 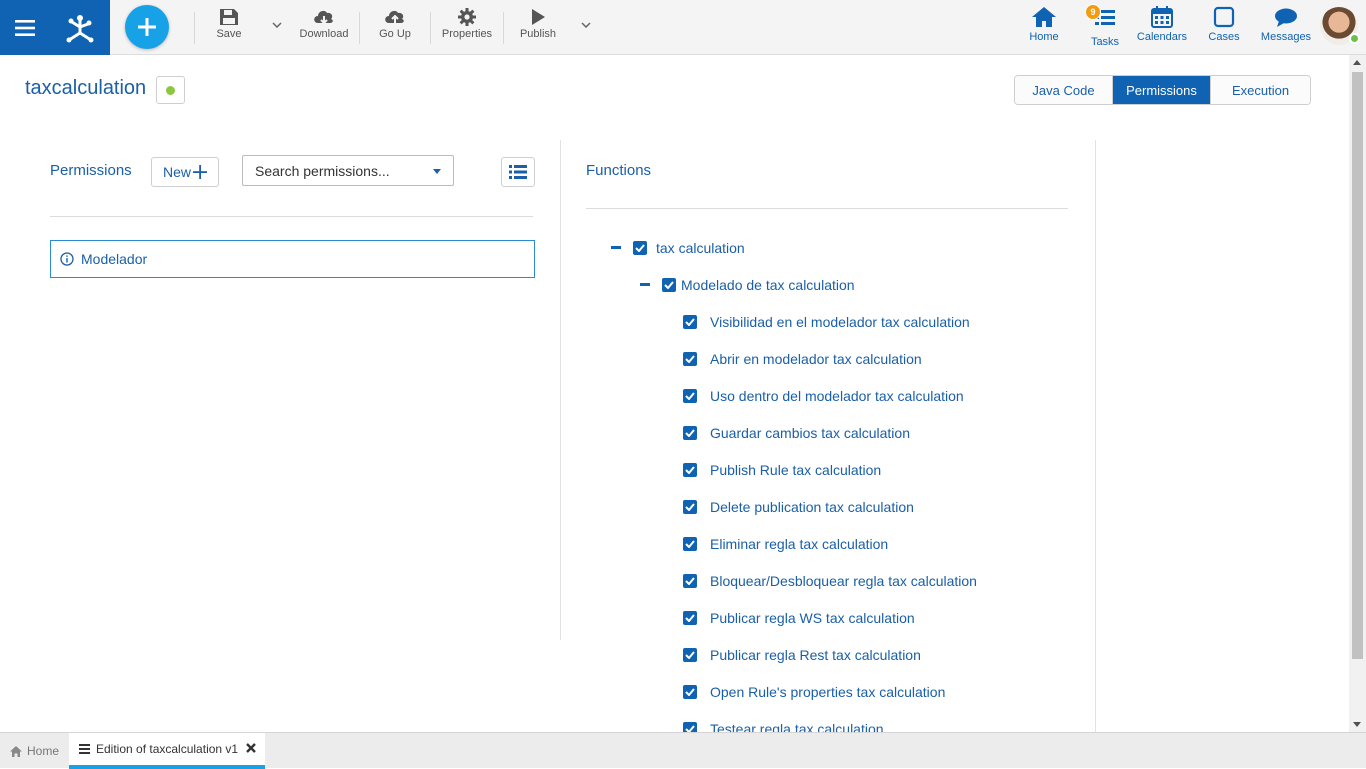 I want to click on properties-button: Properties, so click(x=467, y=28).